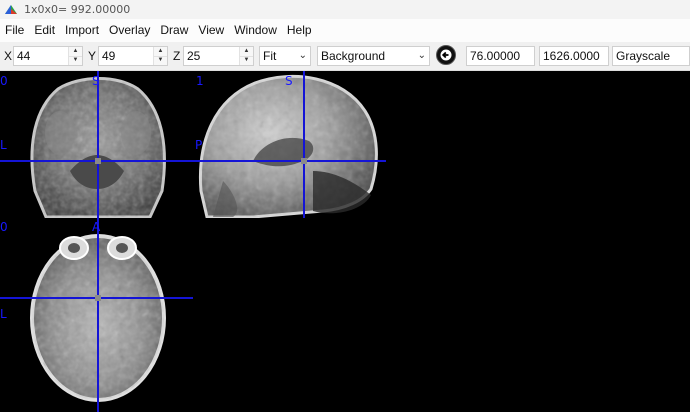 This screenshot has height=412, width=690. What do you see at coordinates (75, 60) in the screenshot?
I see `x-decrement-icon: ▼` at bounding box center [75, 60].